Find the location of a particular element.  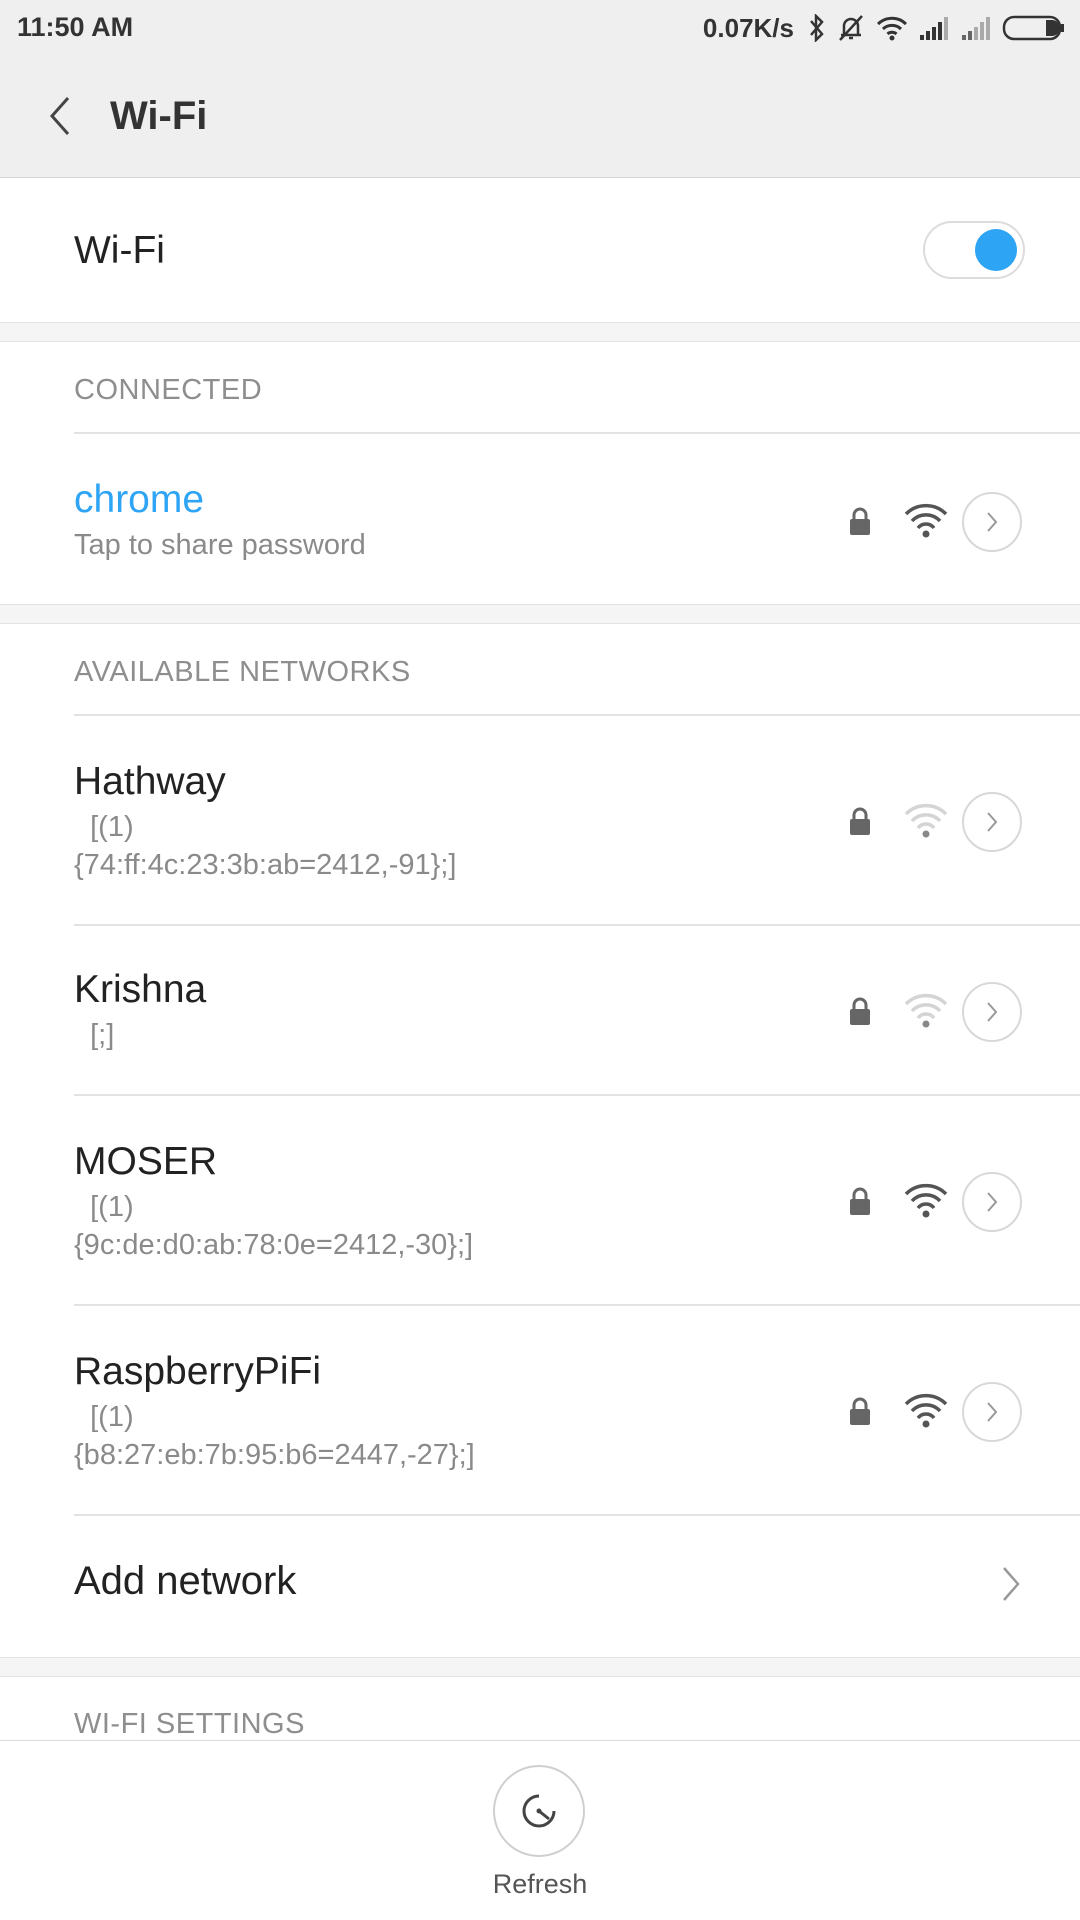

refresh-label: Refresh is located at coordinates (540, 1884).